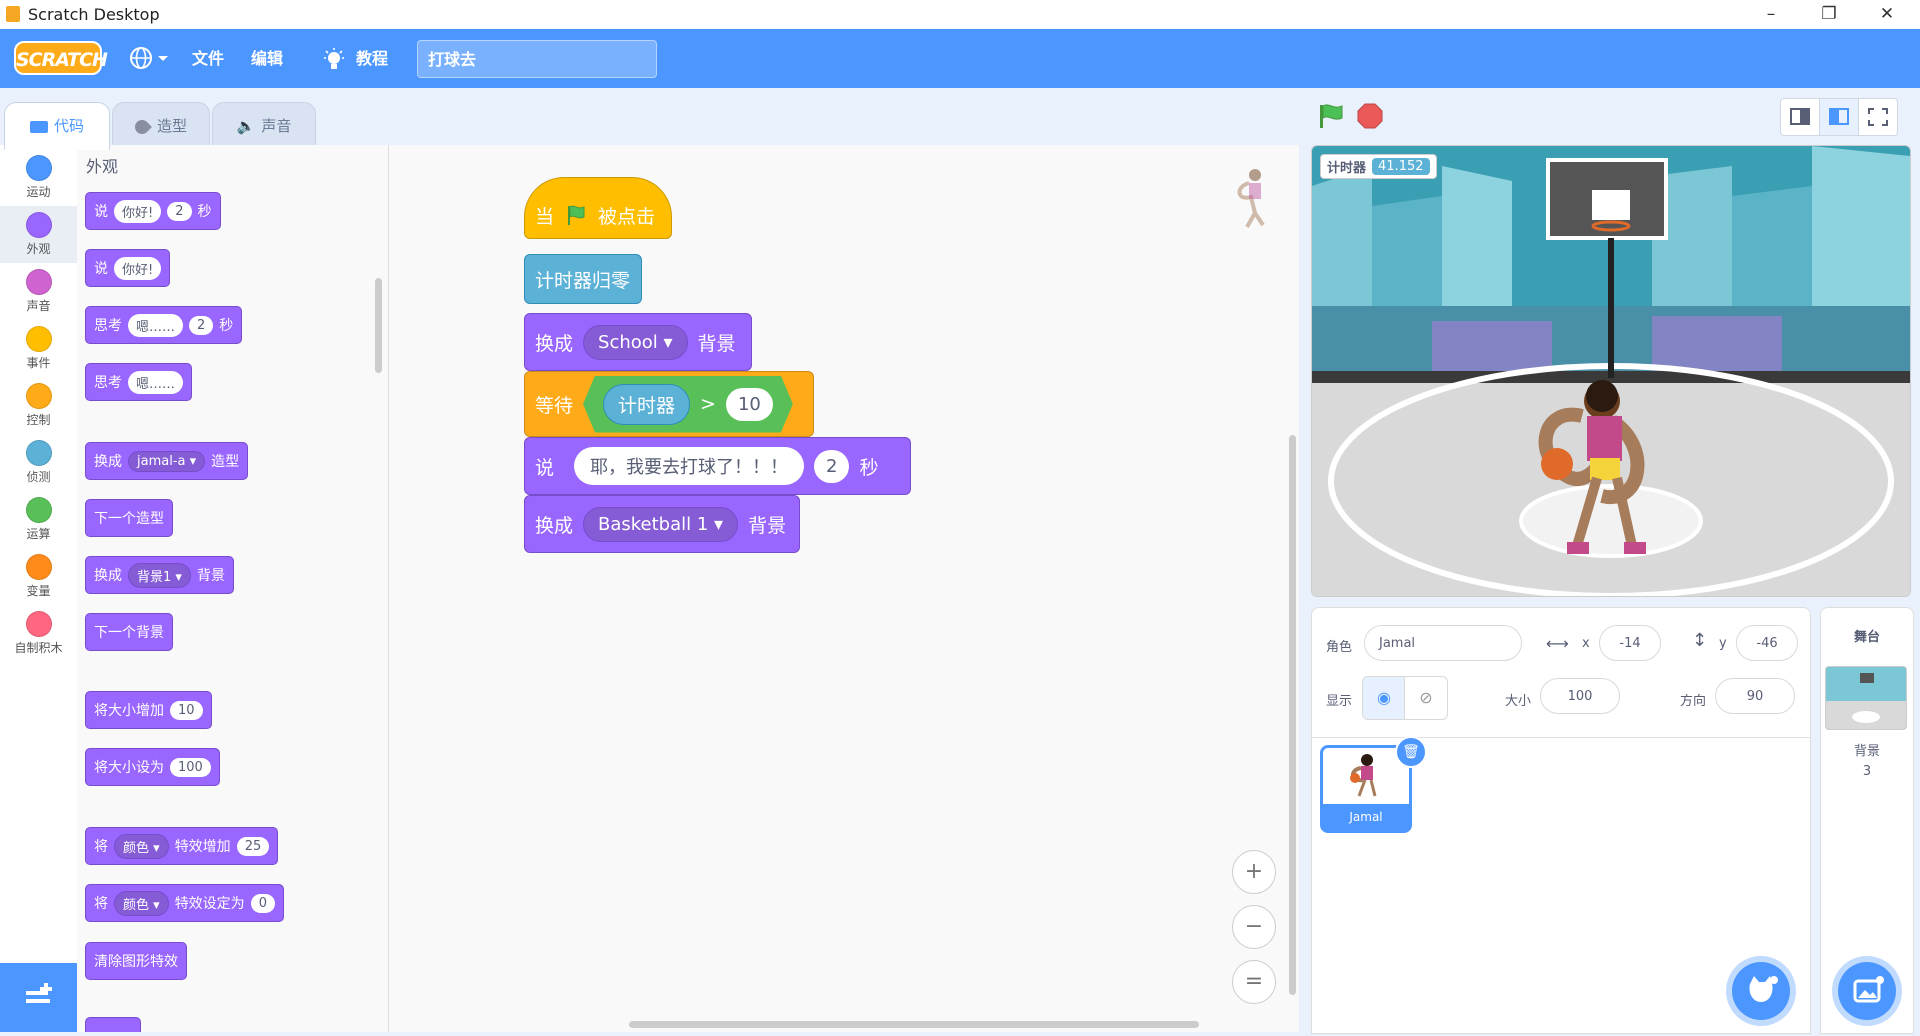  What do you see at coordinates (1378, 166) in the screenshot?
I see `timer-monitor: 计时器 41.152` at bounding box center [1378, 166].